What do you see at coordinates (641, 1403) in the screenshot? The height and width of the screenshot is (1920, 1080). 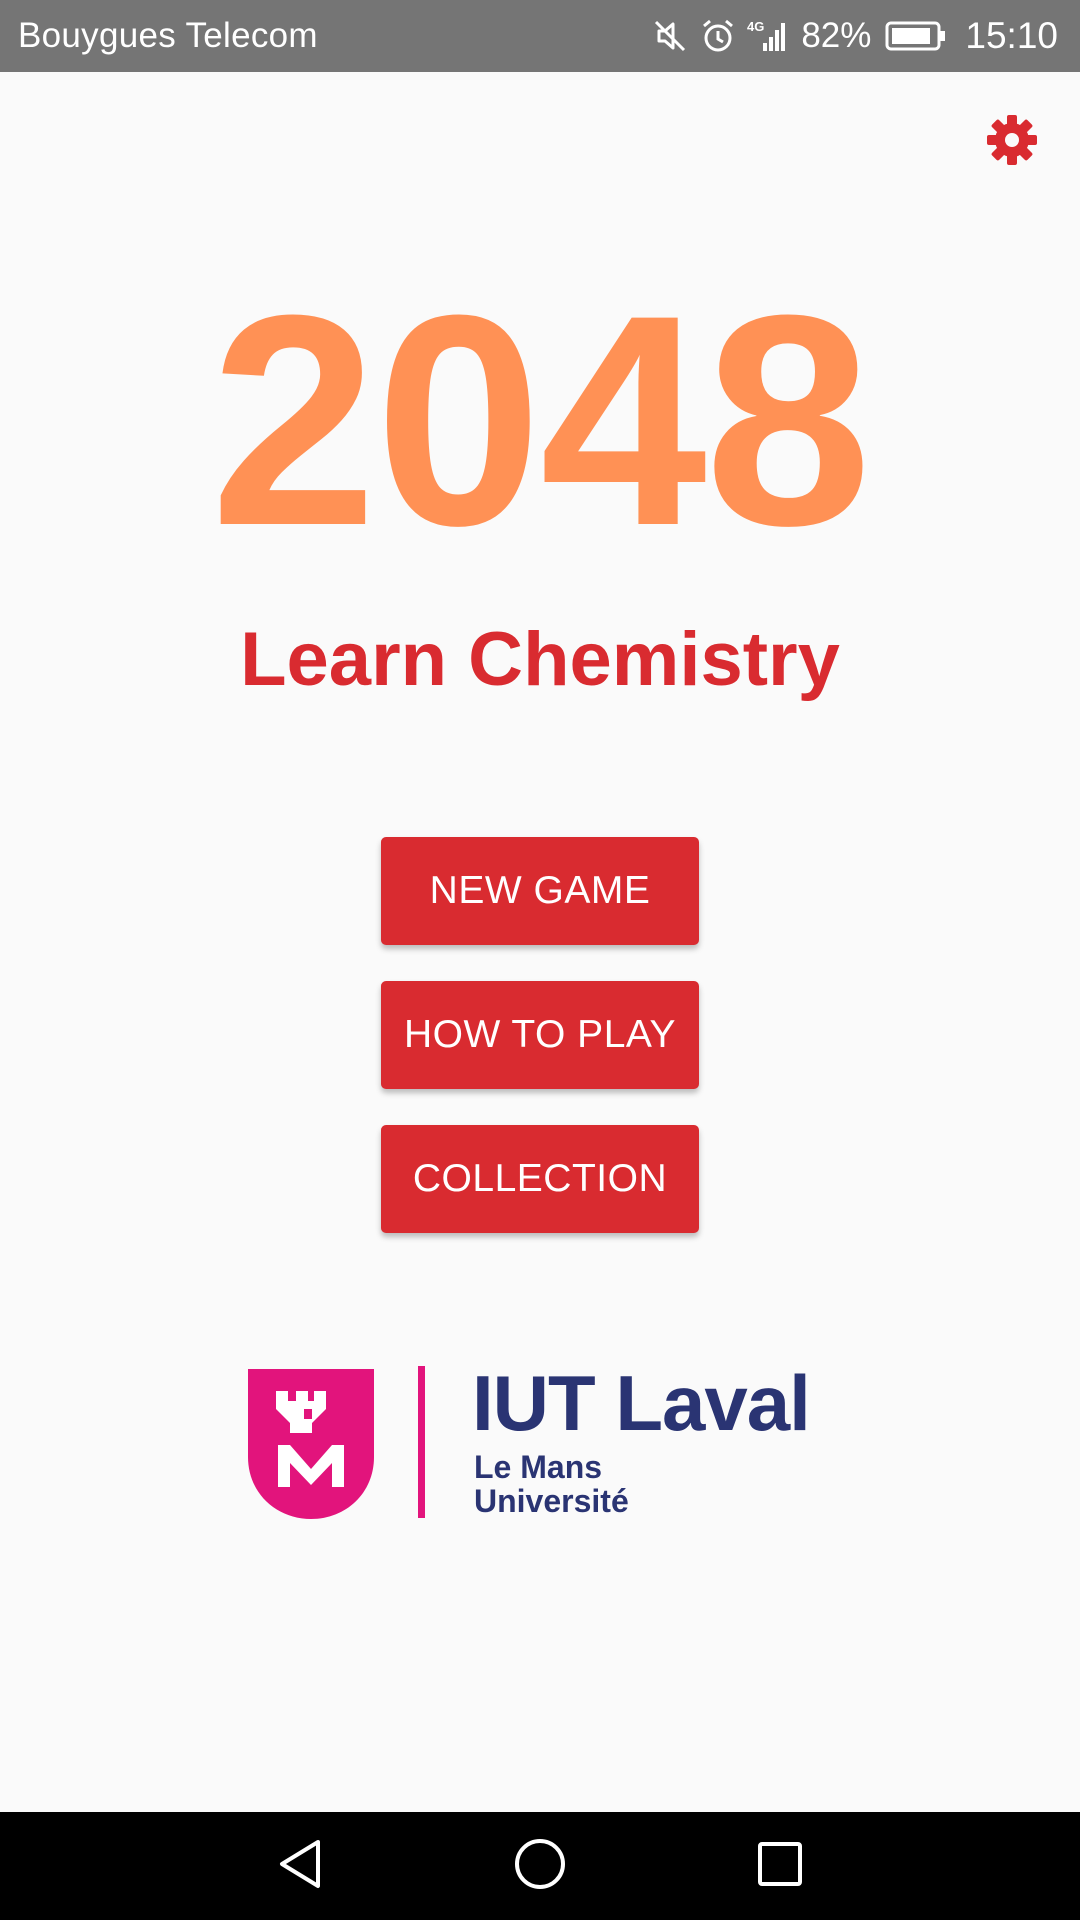 I see `logo-name: IUT Laval` at bounding box center [641, 1403].